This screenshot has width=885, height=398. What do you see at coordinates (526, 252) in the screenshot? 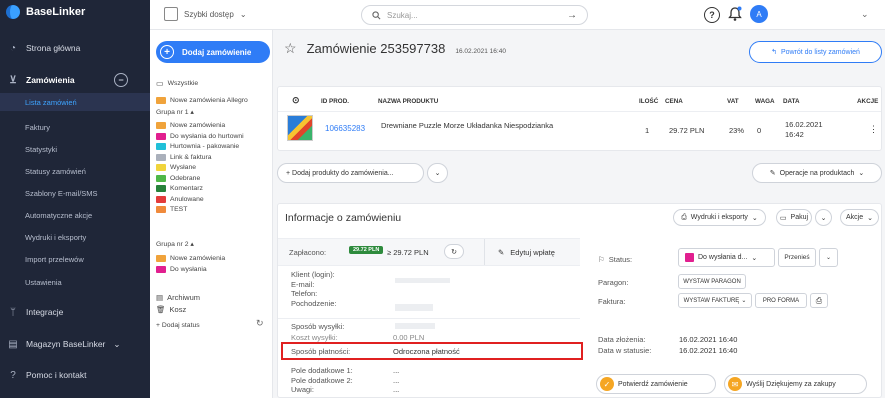
I see `edit-payment-button: ✎ Edytuj wpłatę` at bounding box center [526, 252].